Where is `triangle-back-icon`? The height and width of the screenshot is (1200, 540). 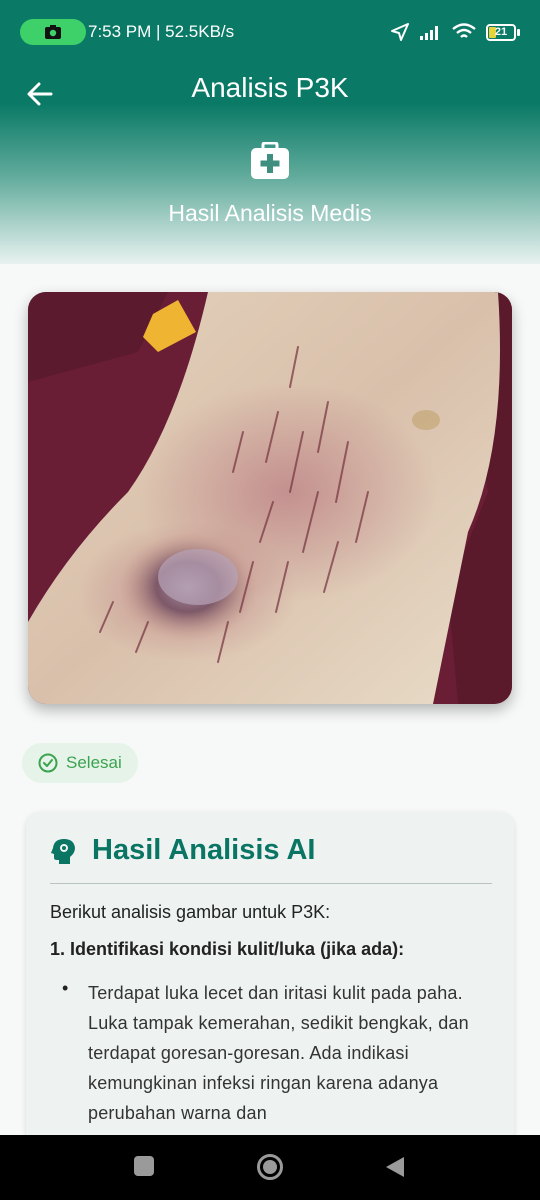 triangle-back-icon is located at coordinates (395, 1167).